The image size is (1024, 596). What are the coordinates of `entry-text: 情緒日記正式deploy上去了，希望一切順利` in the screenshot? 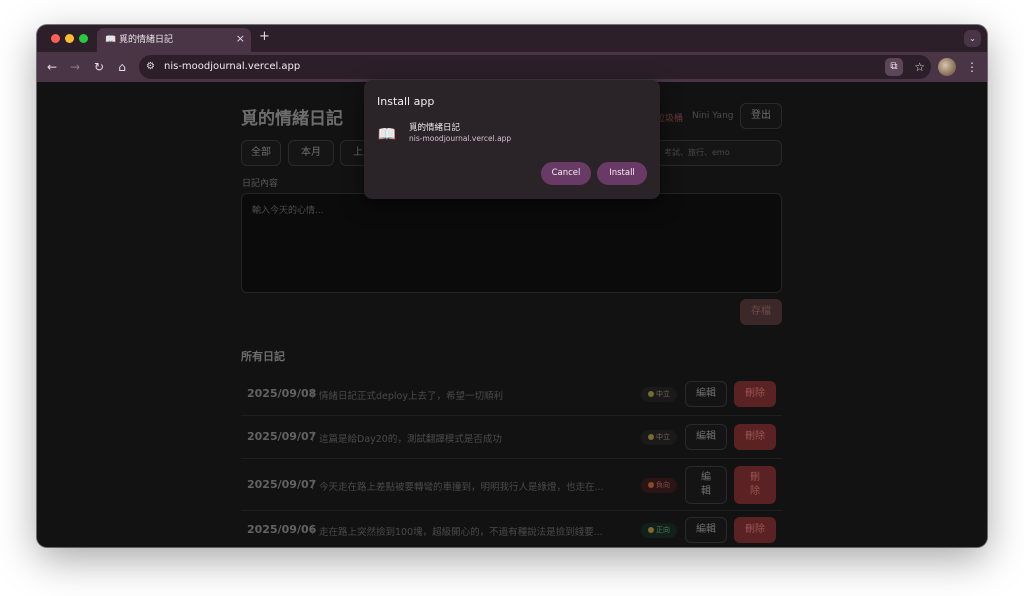 It's located at (411, 396).